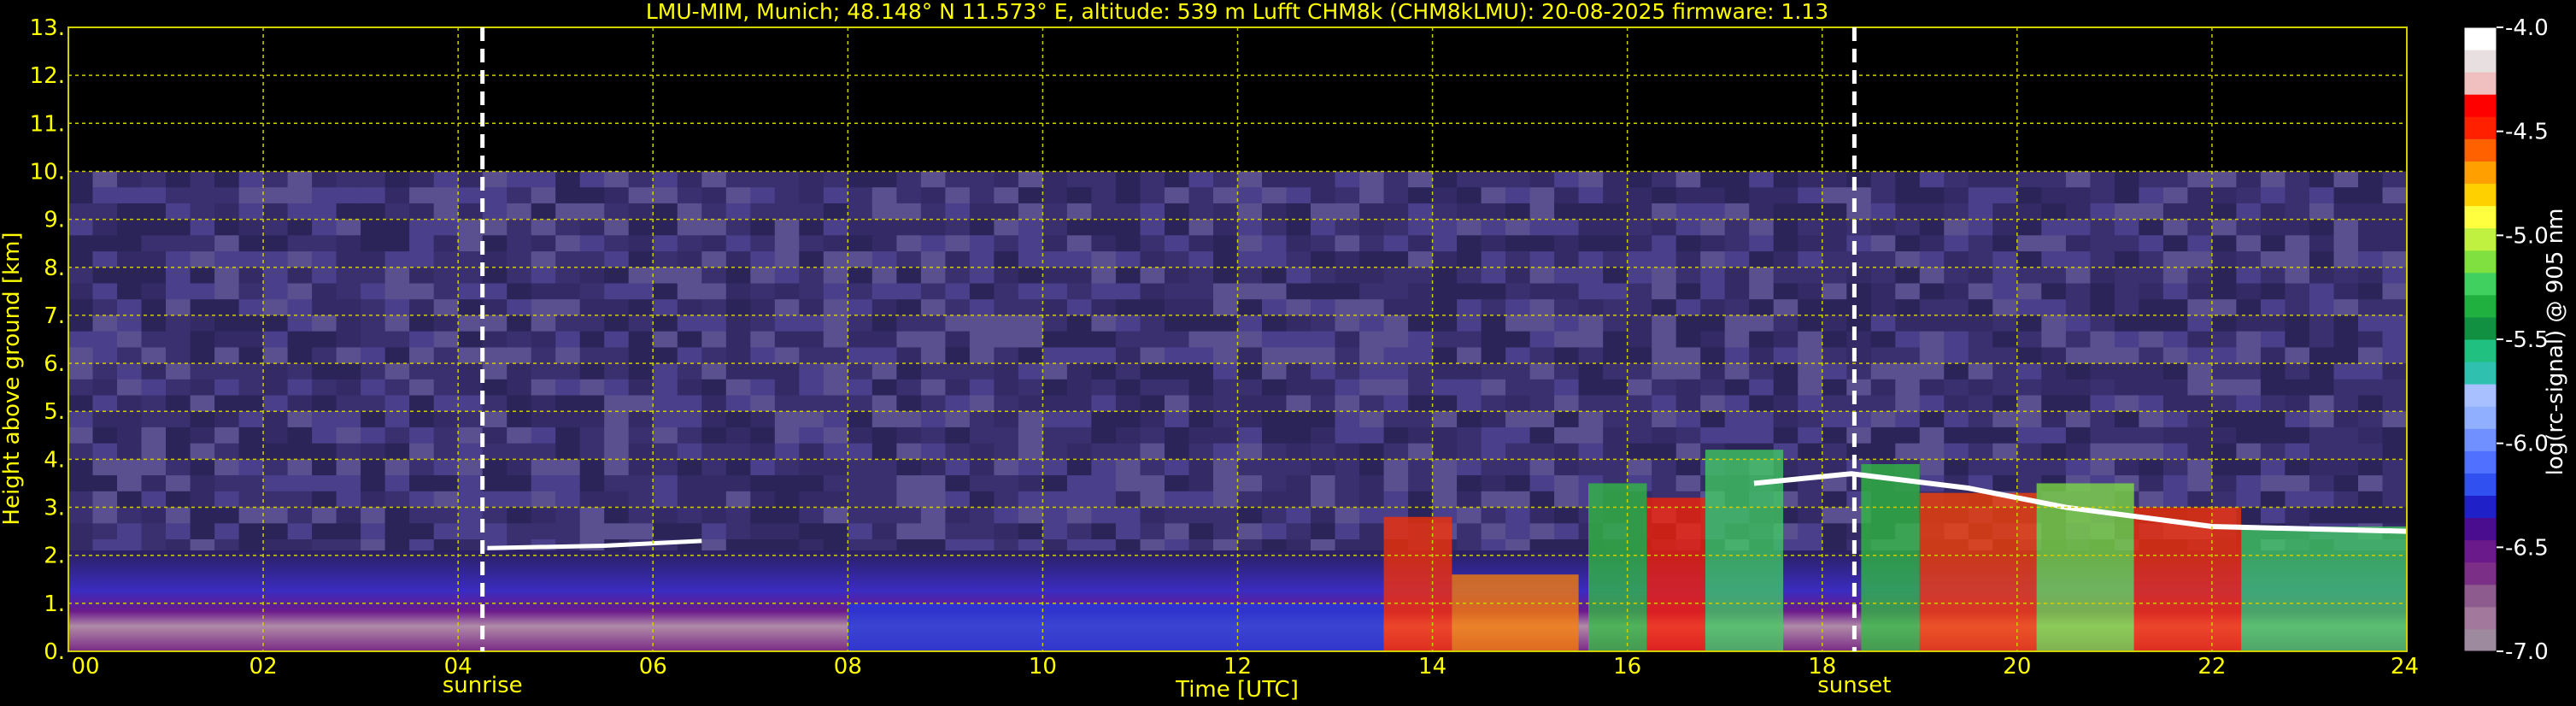  I want to click on x-tick-label: 10, so click(1043, 667).